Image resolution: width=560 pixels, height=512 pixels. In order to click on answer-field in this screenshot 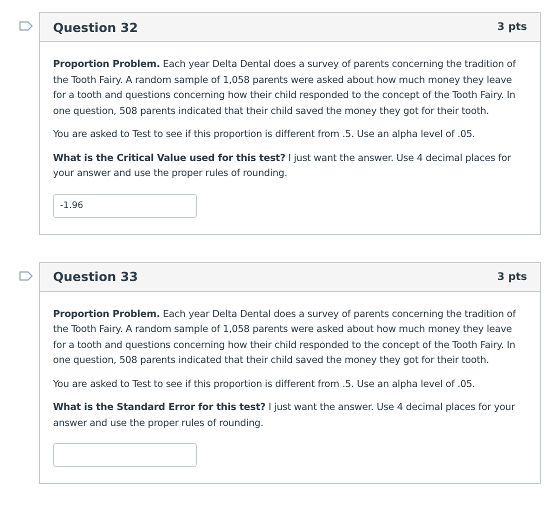, I will do `click(125, 455)`.